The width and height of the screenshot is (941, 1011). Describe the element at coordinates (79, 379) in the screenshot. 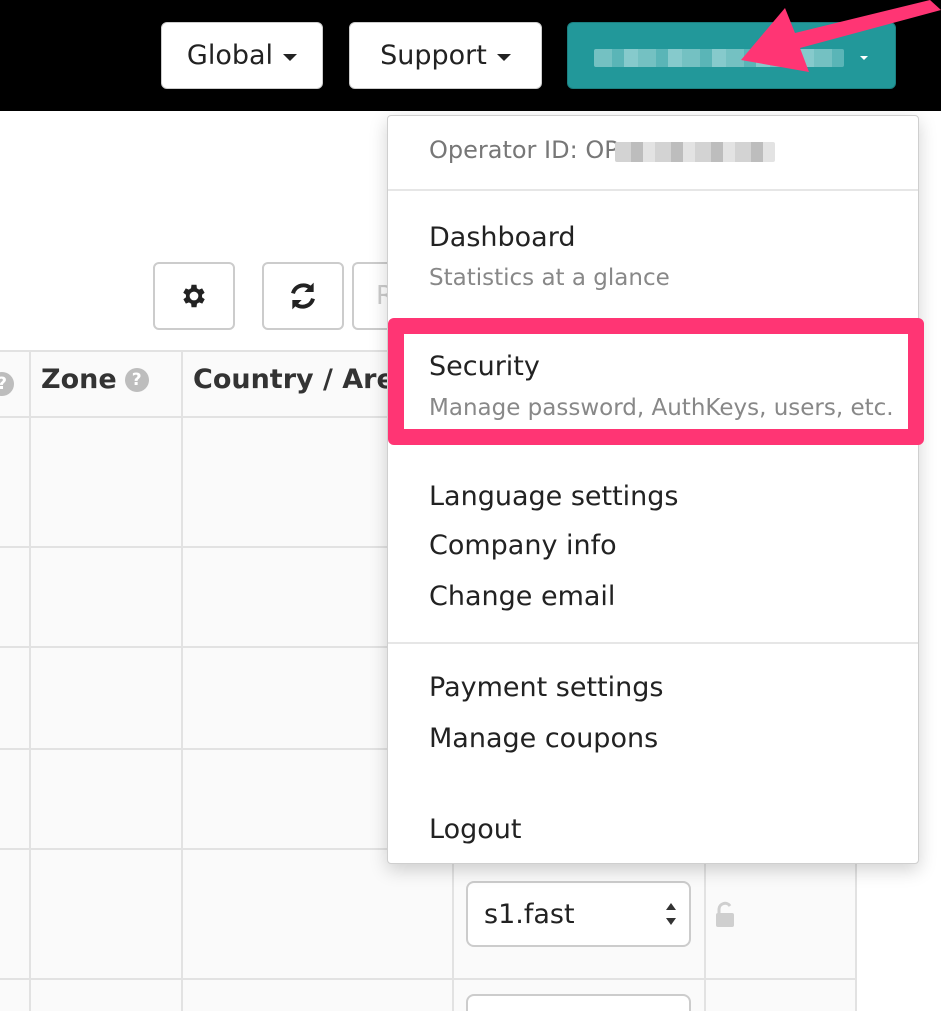

I see `column-header-label: Zone` at that location.